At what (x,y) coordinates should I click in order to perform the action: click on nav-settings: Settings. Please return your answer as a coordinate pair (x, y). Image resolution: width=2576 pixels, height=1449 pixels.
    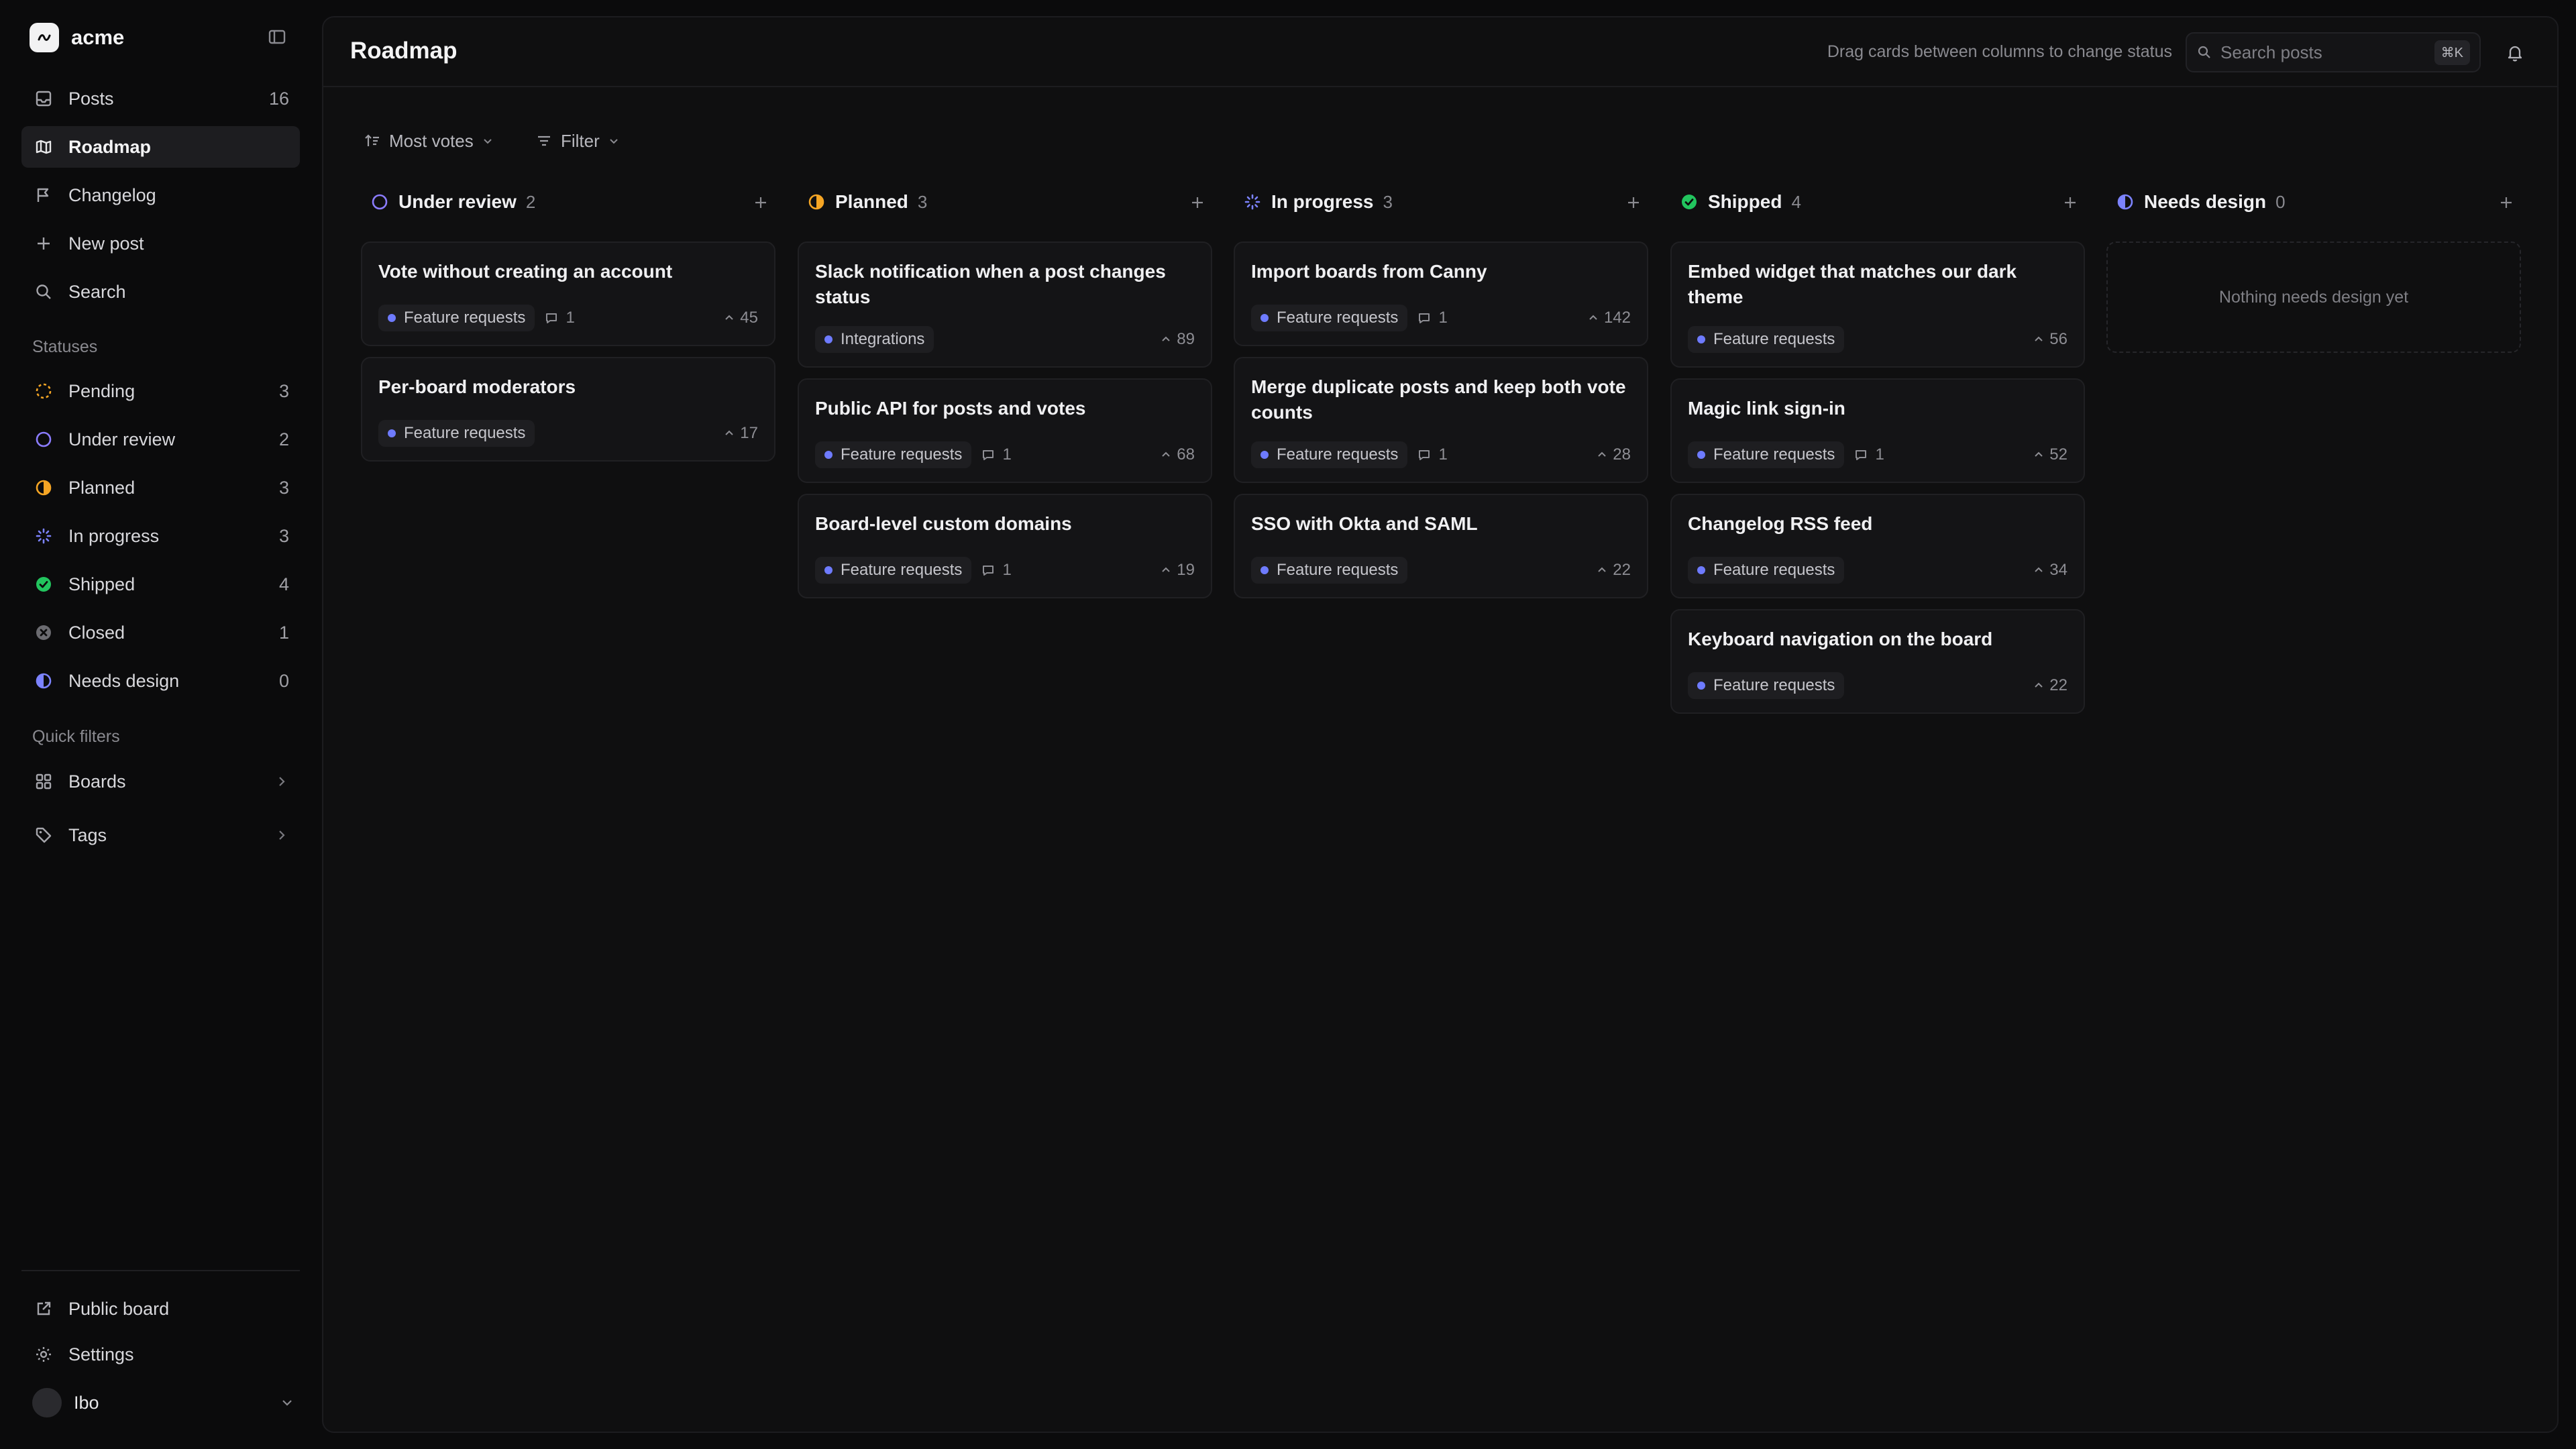
    Looking at the image, I should click on (160, 1354).